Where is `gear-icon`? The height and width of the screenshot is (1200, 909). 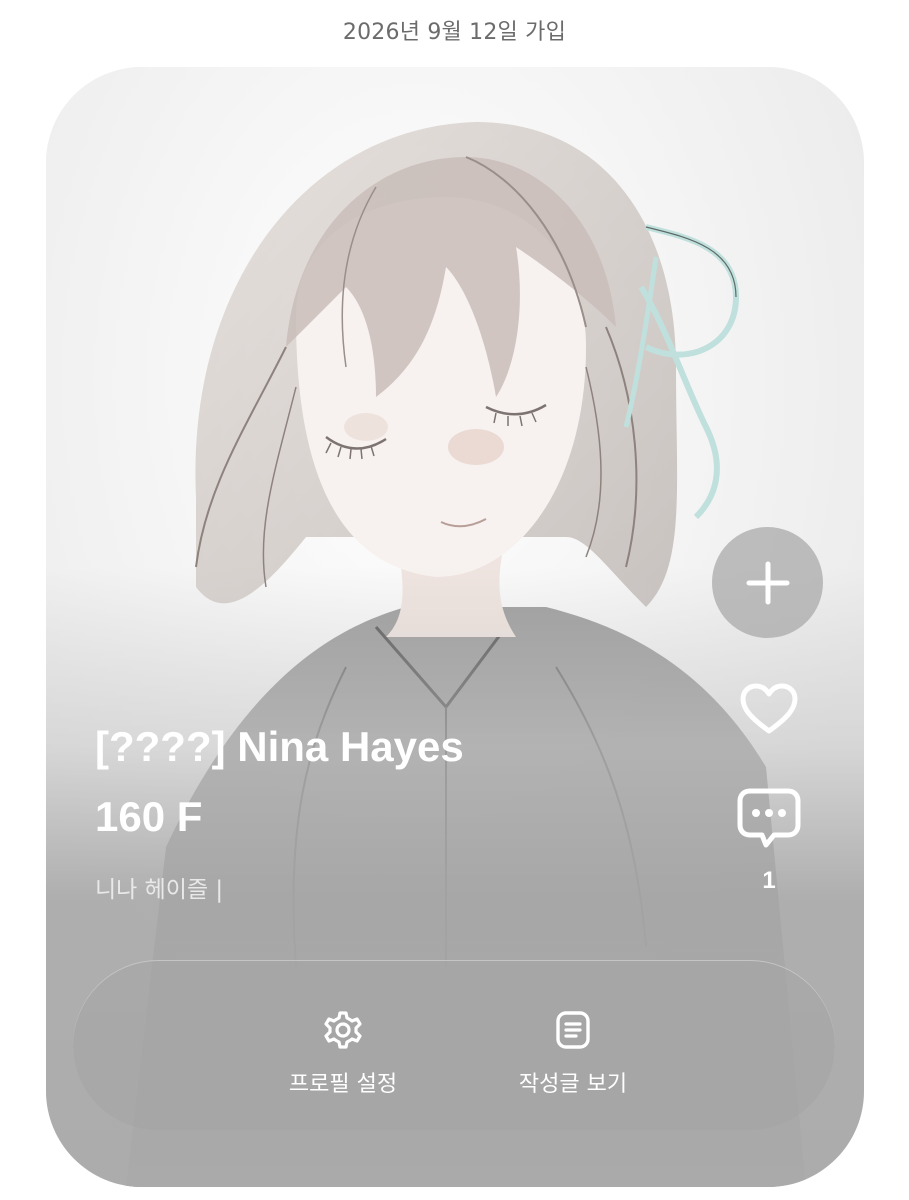
gear-icon is located at coordinates (343, 1030).